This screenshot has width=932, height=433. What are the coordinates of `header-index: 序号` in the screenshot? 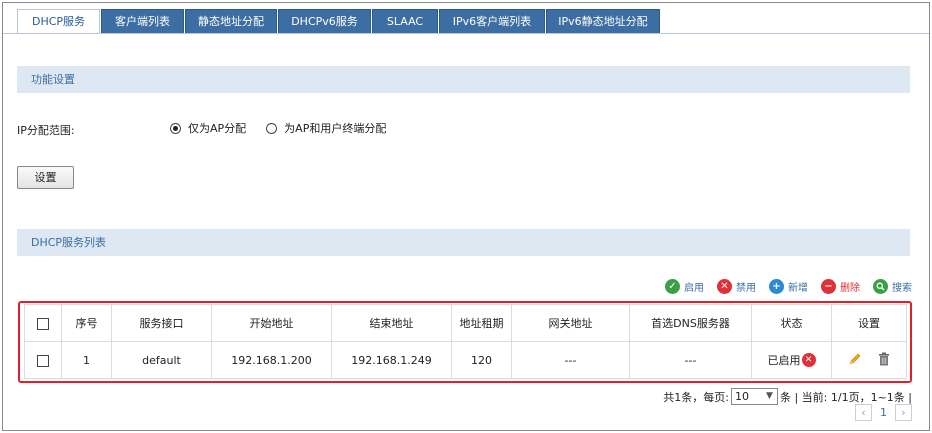 It's located at (86, 323).